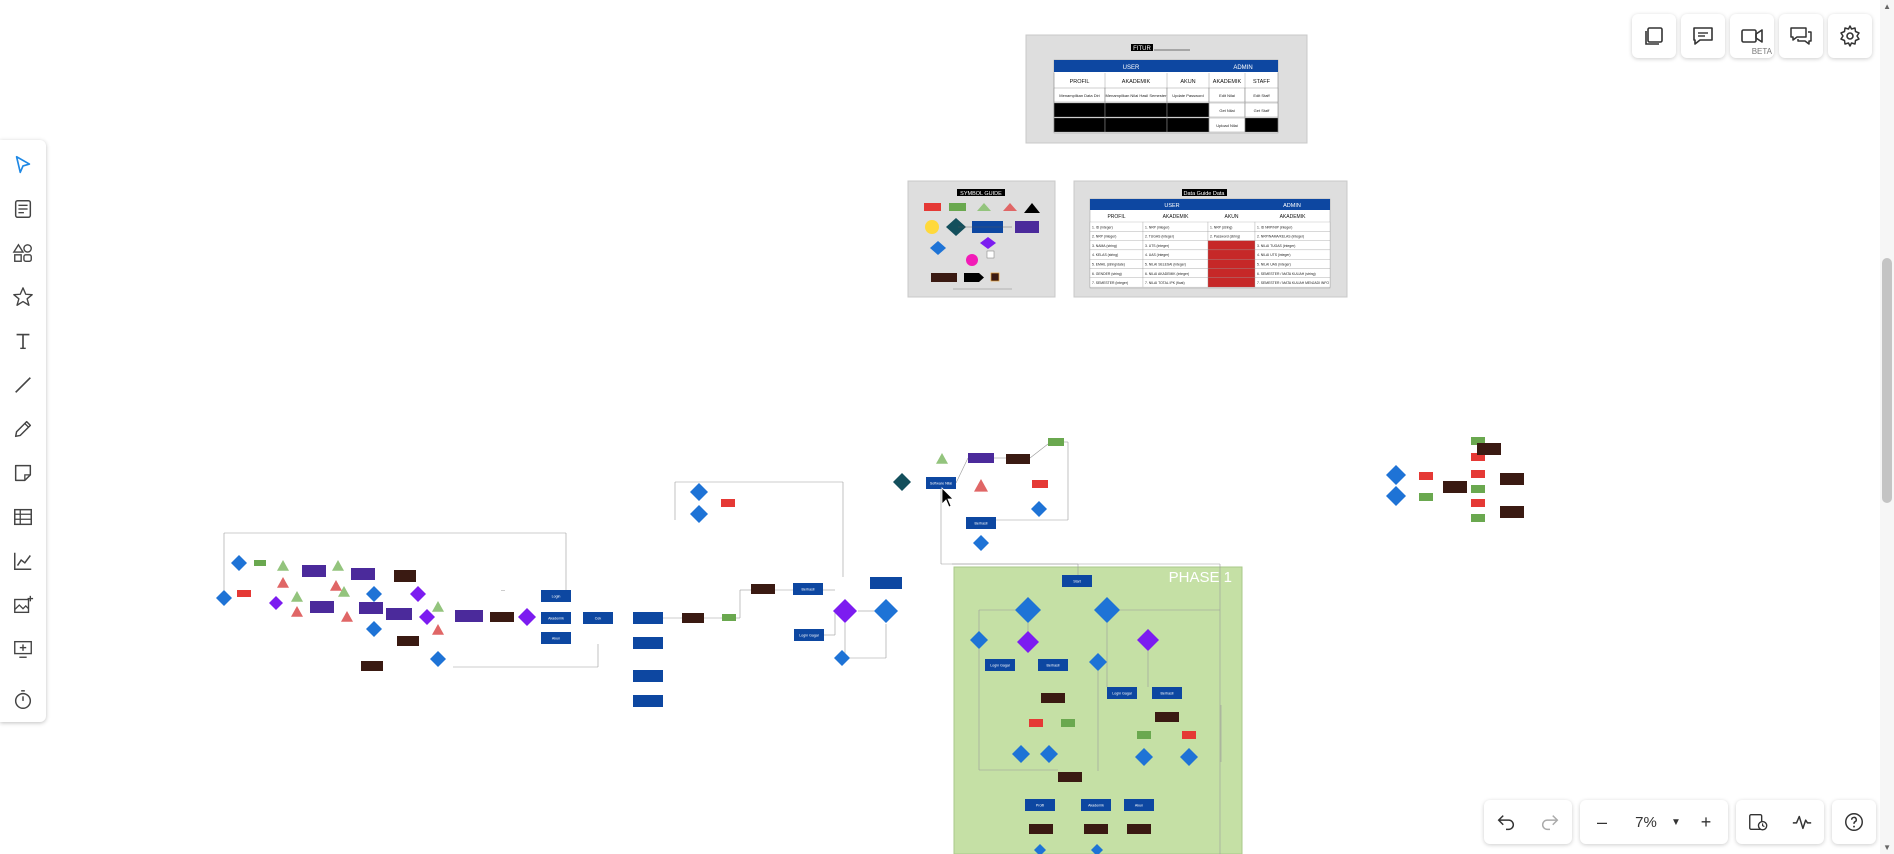 This screenshot has width=1894, height=854. Describe the element at coordinates (23, 700) in the screenshot. I see `timer-tool` at that location.